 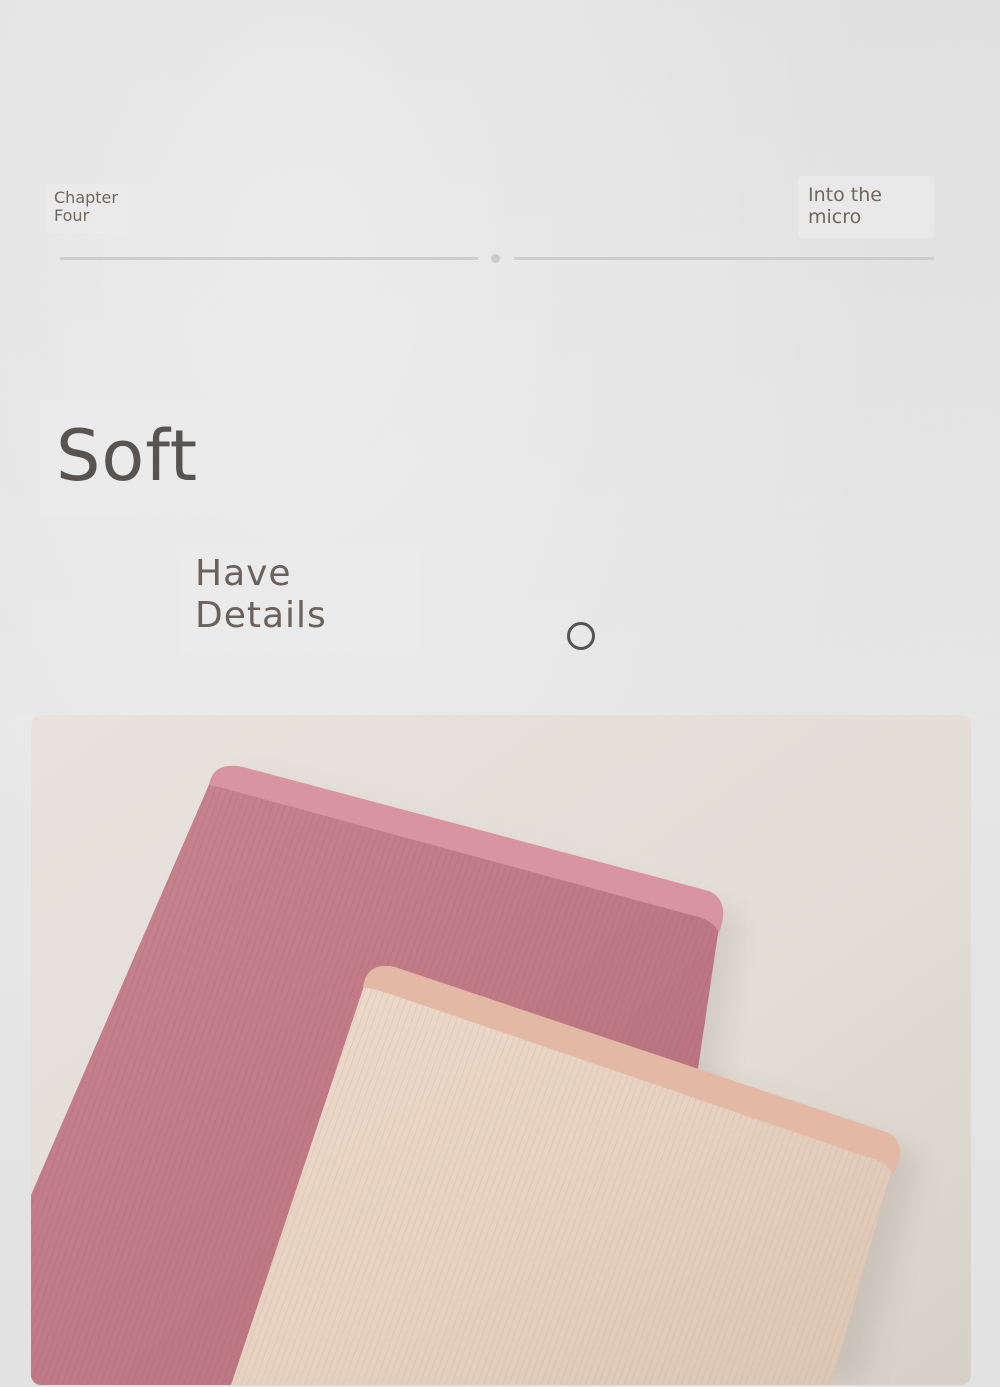 What do you see at coordinates (581, 636) in the screenshot?
I see `ring-icon` at bounding box center [581, 636].